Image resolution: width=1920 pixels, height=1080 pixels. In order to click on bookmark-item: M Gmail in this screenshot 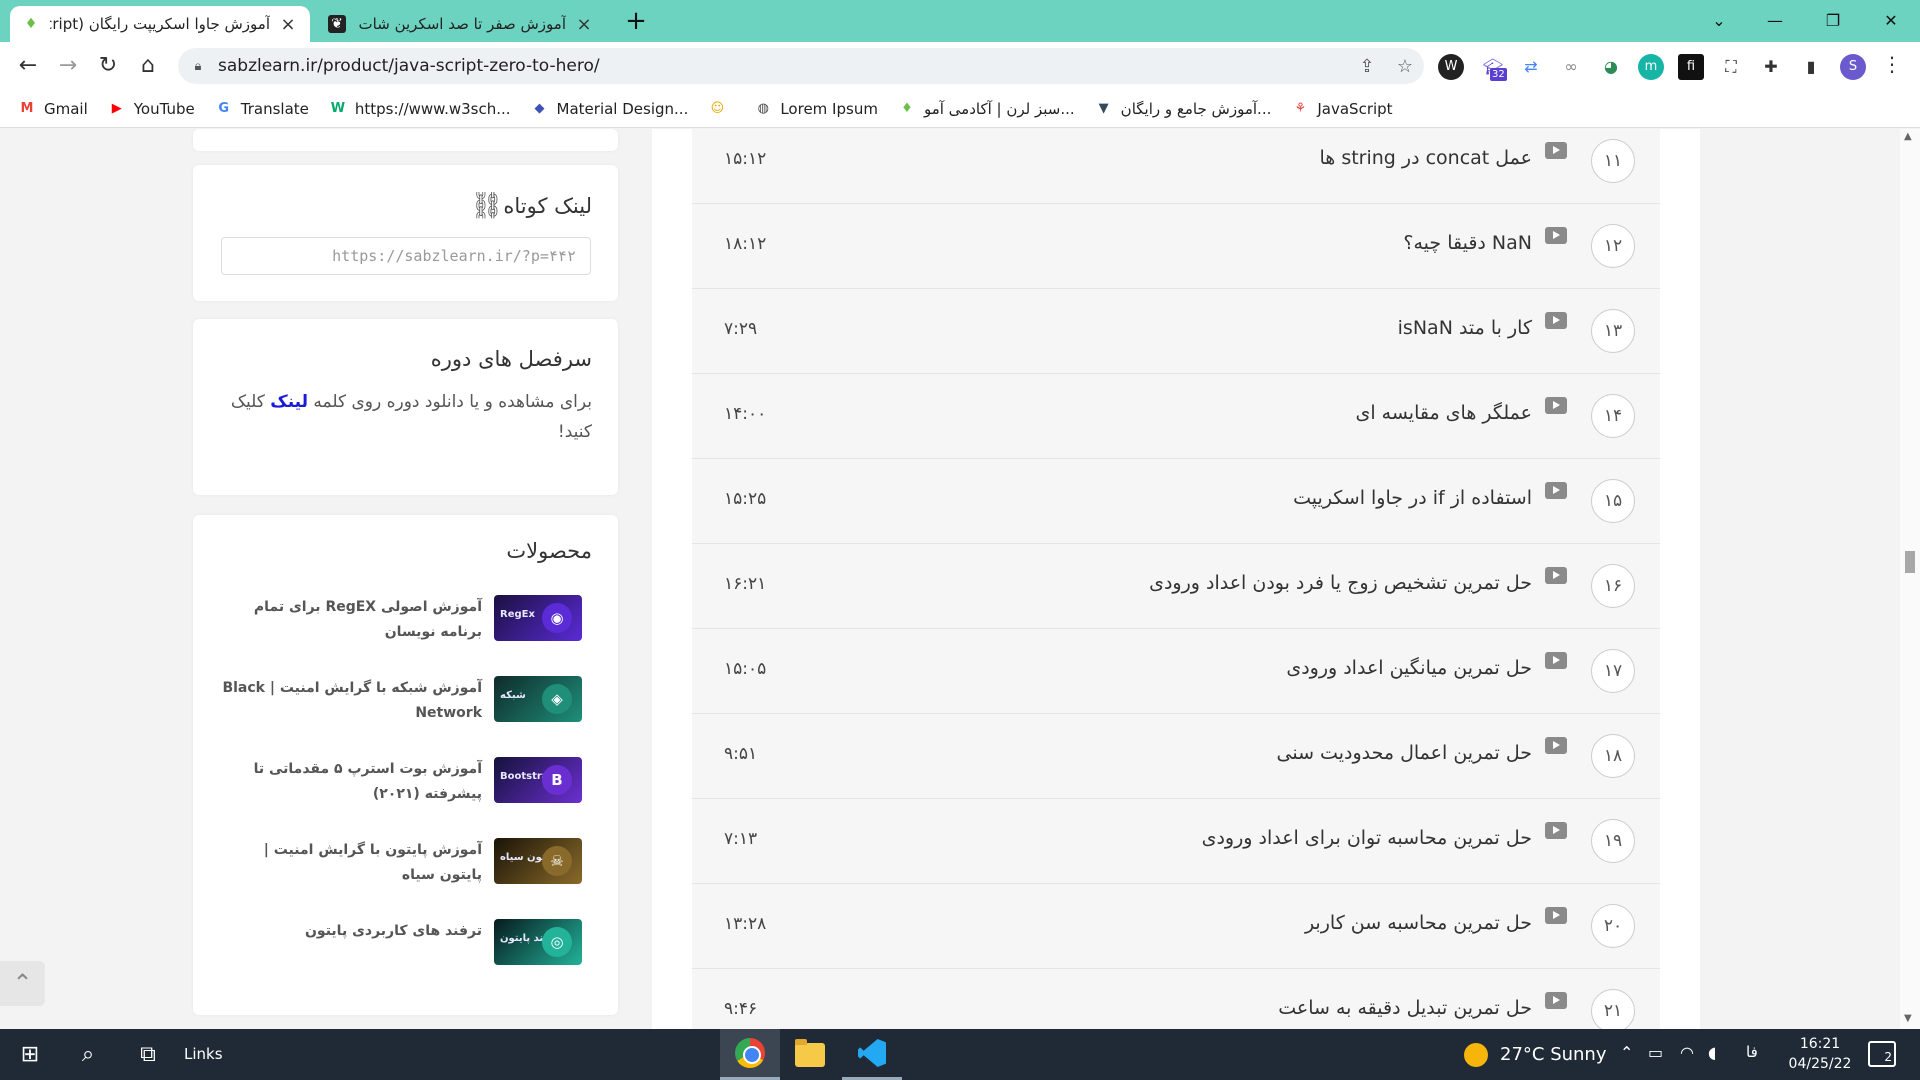, I will do `click(53, 109)`.